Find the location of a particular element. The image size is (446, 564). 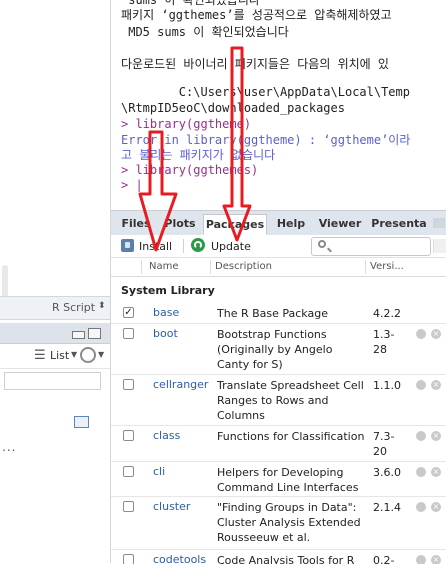

console-line: sums 이 확인되었습니다 is located at coordinates (190, 3).